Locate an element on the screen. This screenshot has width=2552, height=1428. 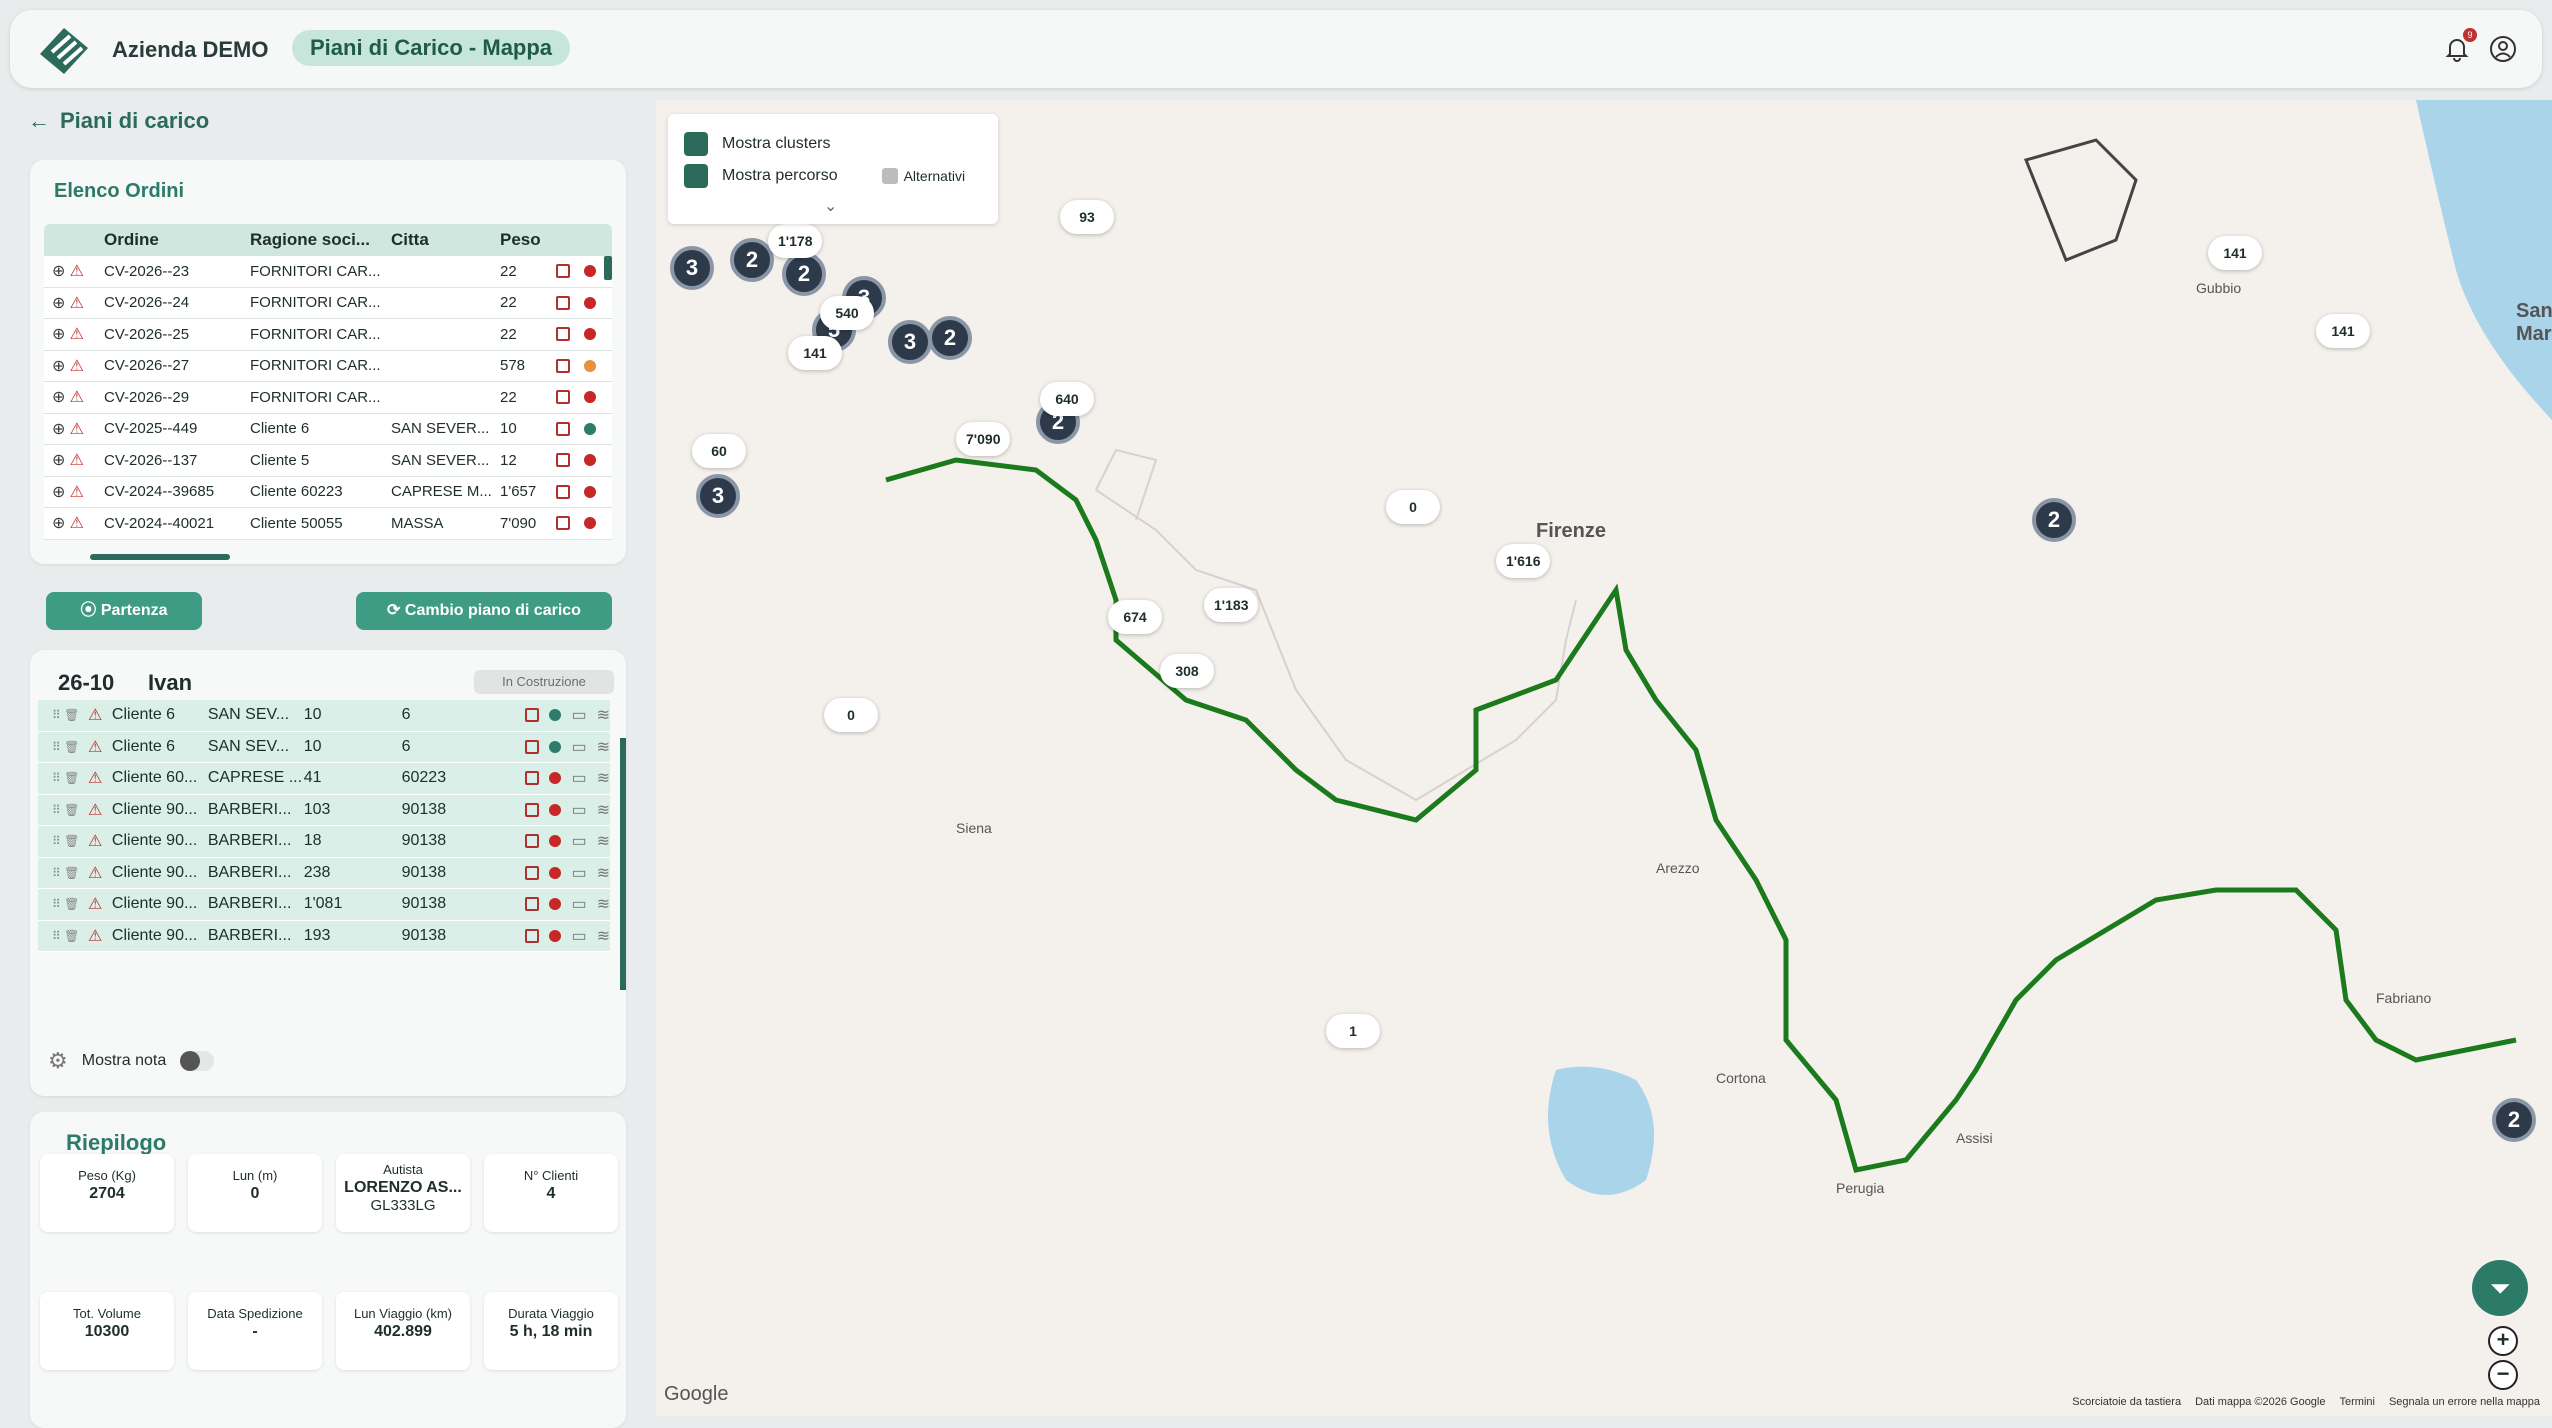
table-row: ⊕ ⚠ CV-2026--29 FORNITORI CAR... 22 is located at coordinates (328, 398).